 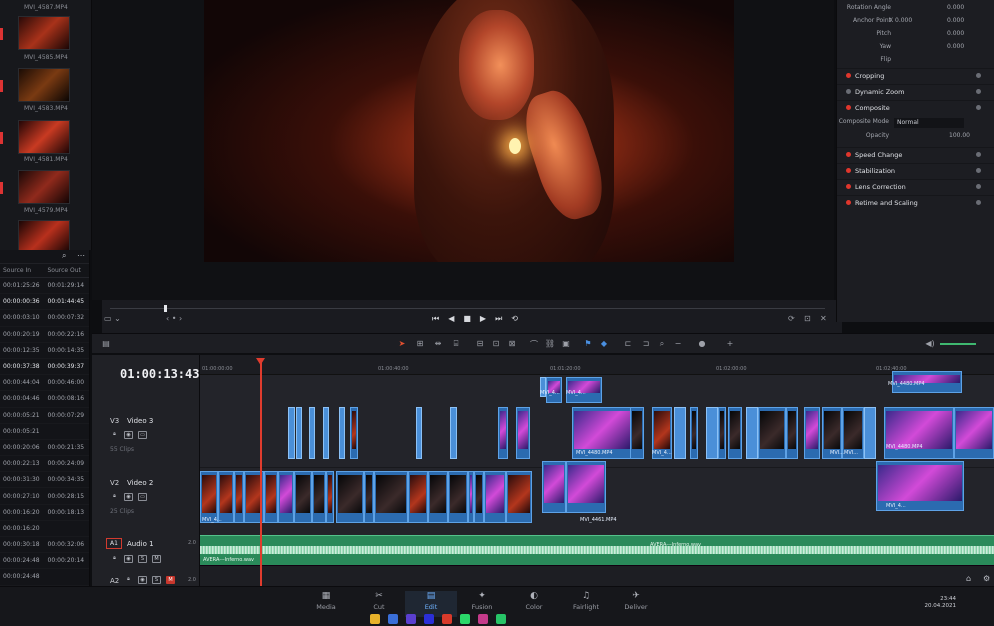 I want to click on opacity-value: 100.00, so click(x=959, y=135).